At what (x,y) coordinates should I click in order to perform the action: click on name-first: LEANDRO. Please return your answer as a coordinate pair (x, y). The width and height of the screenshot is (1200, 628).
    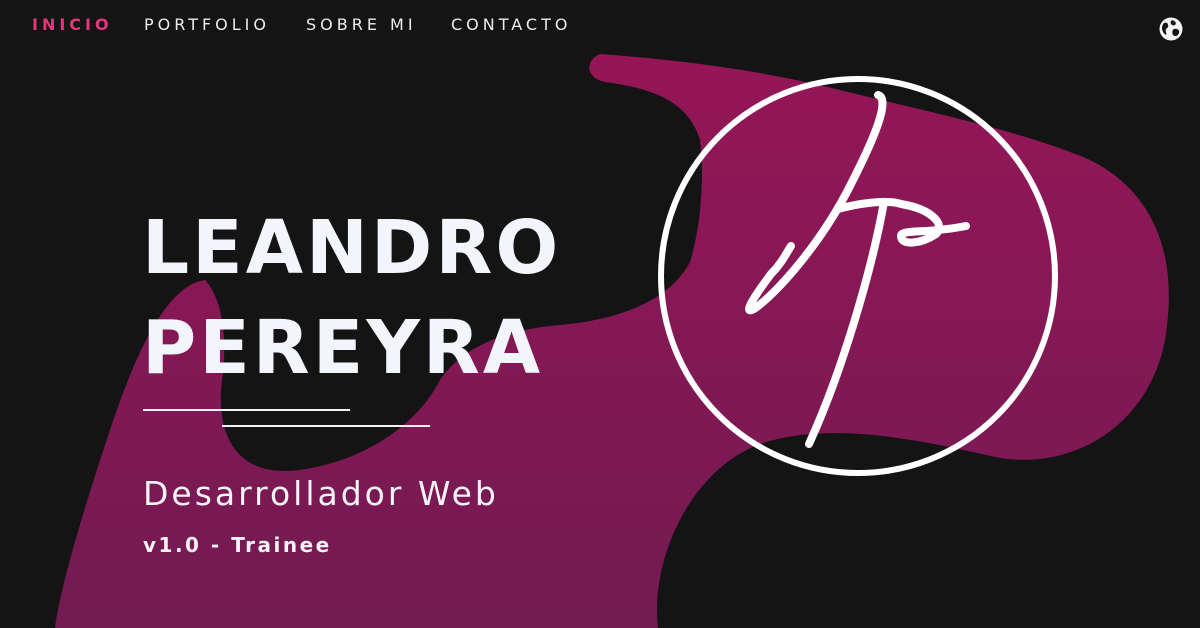
    Looking at the image, I should click on (352, 248).